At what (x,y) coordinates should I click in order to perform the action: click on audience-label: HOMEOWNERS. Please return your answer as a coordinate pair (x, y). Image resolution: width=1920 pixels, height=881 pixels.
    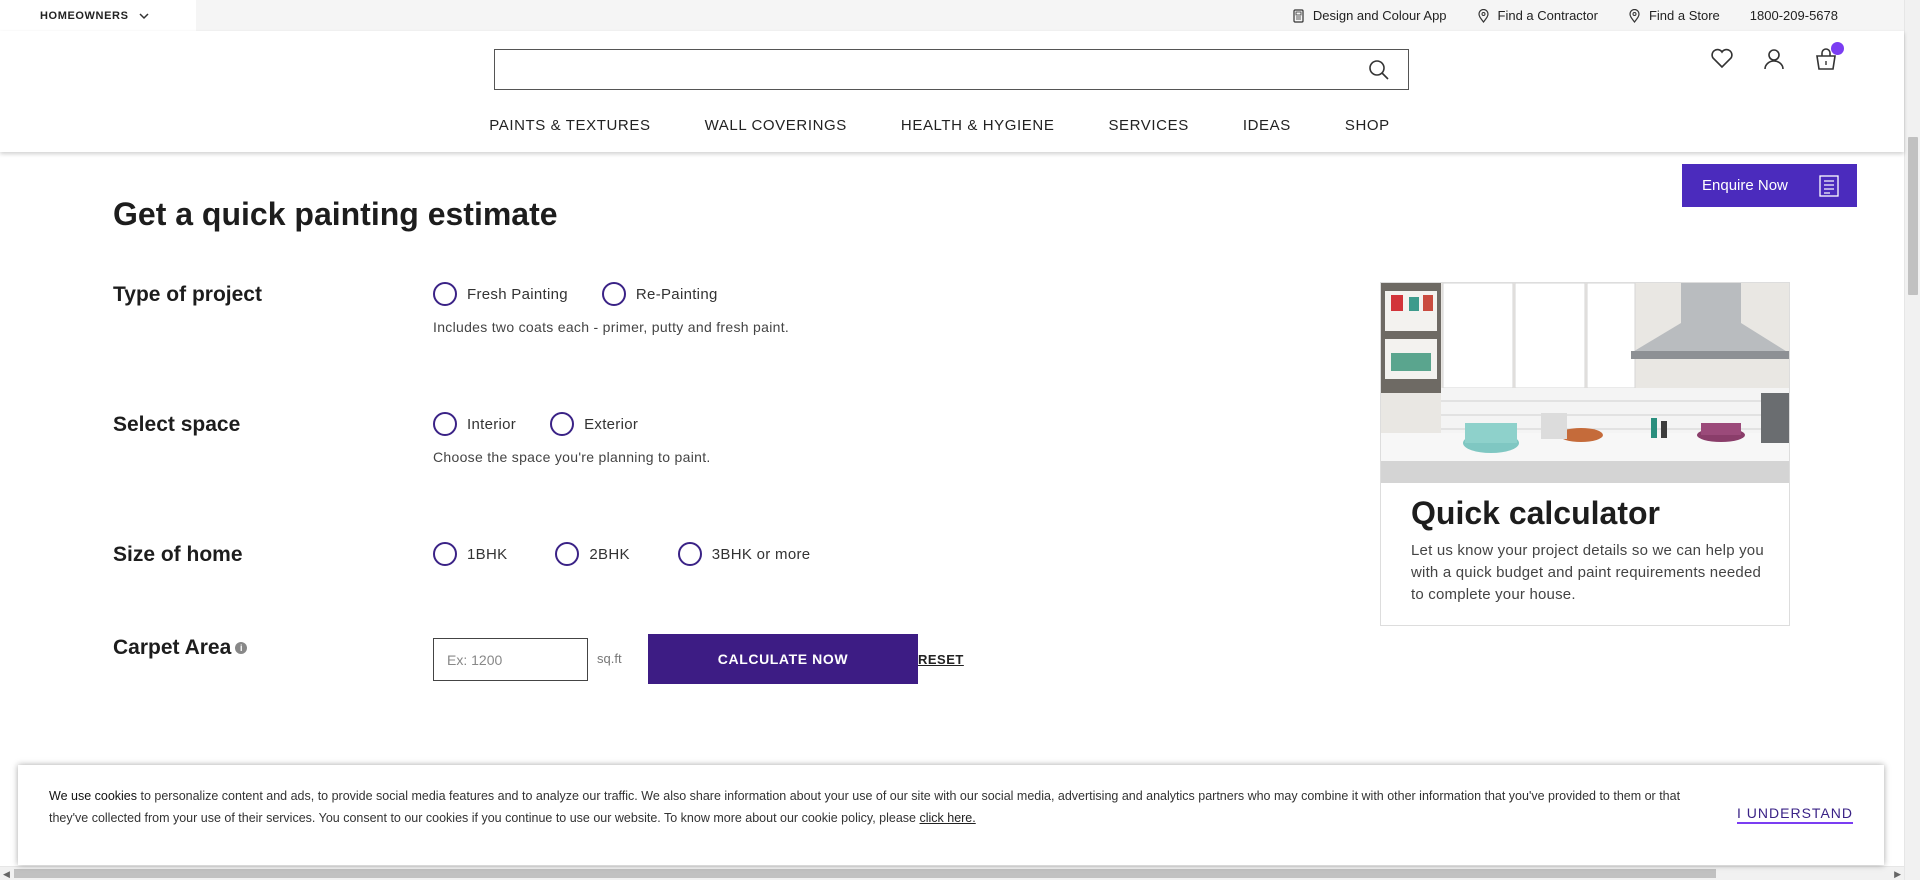
    Looking at the image, I should click on (84, 15).